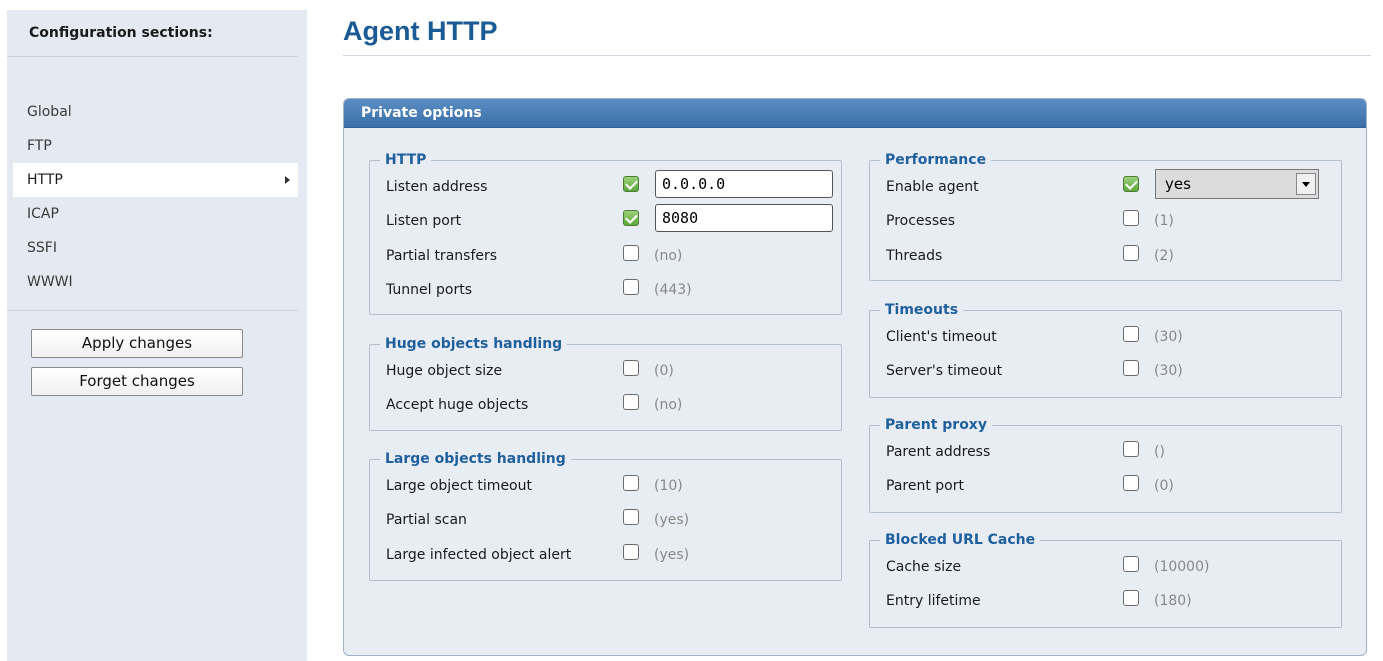 Image resolution: width=1383 pixels, height=661 pixels. I want to click on sidebar-item-http: HTTP, so click(155, 180).